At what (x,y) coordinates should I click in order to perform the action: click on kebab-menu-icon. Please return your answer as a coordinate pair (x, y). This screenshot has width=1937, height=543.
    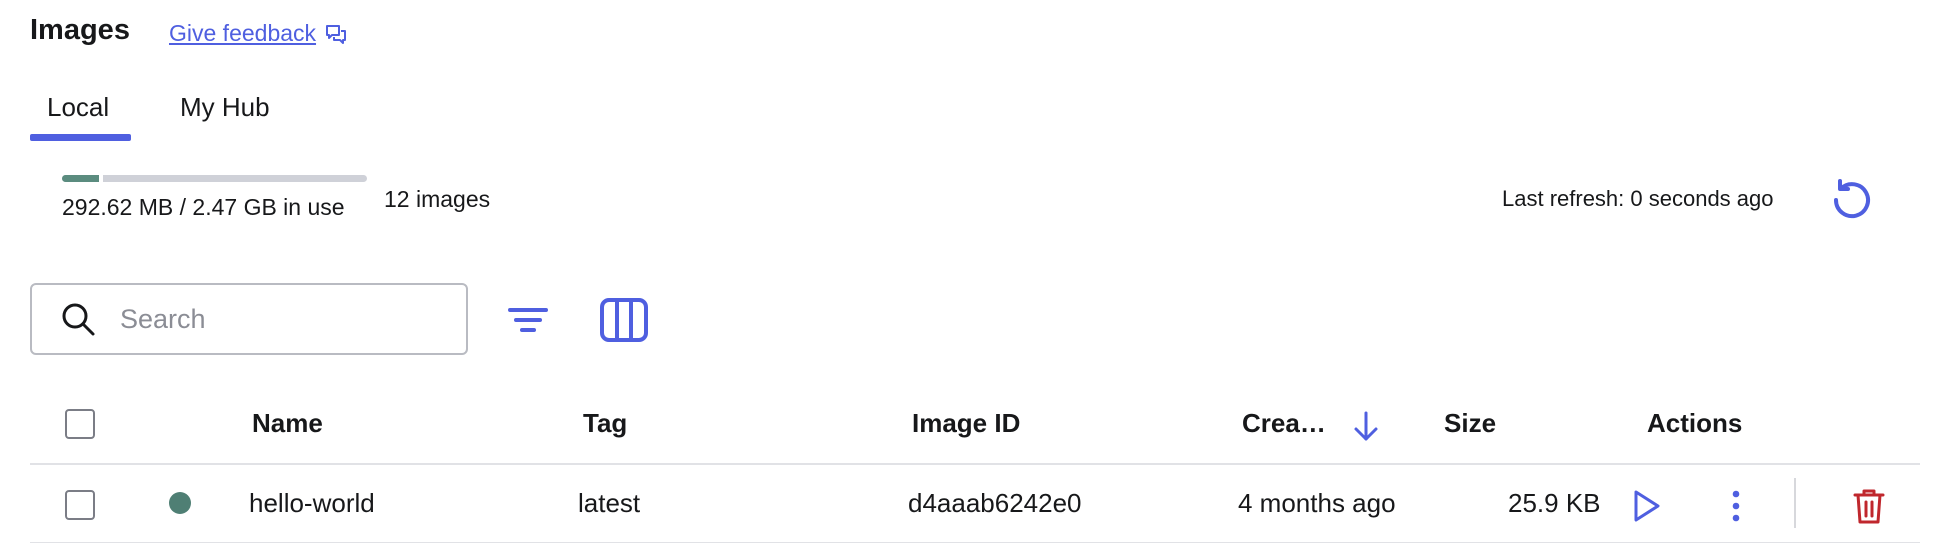
    Looking at the image, I should click on (1736, 506).